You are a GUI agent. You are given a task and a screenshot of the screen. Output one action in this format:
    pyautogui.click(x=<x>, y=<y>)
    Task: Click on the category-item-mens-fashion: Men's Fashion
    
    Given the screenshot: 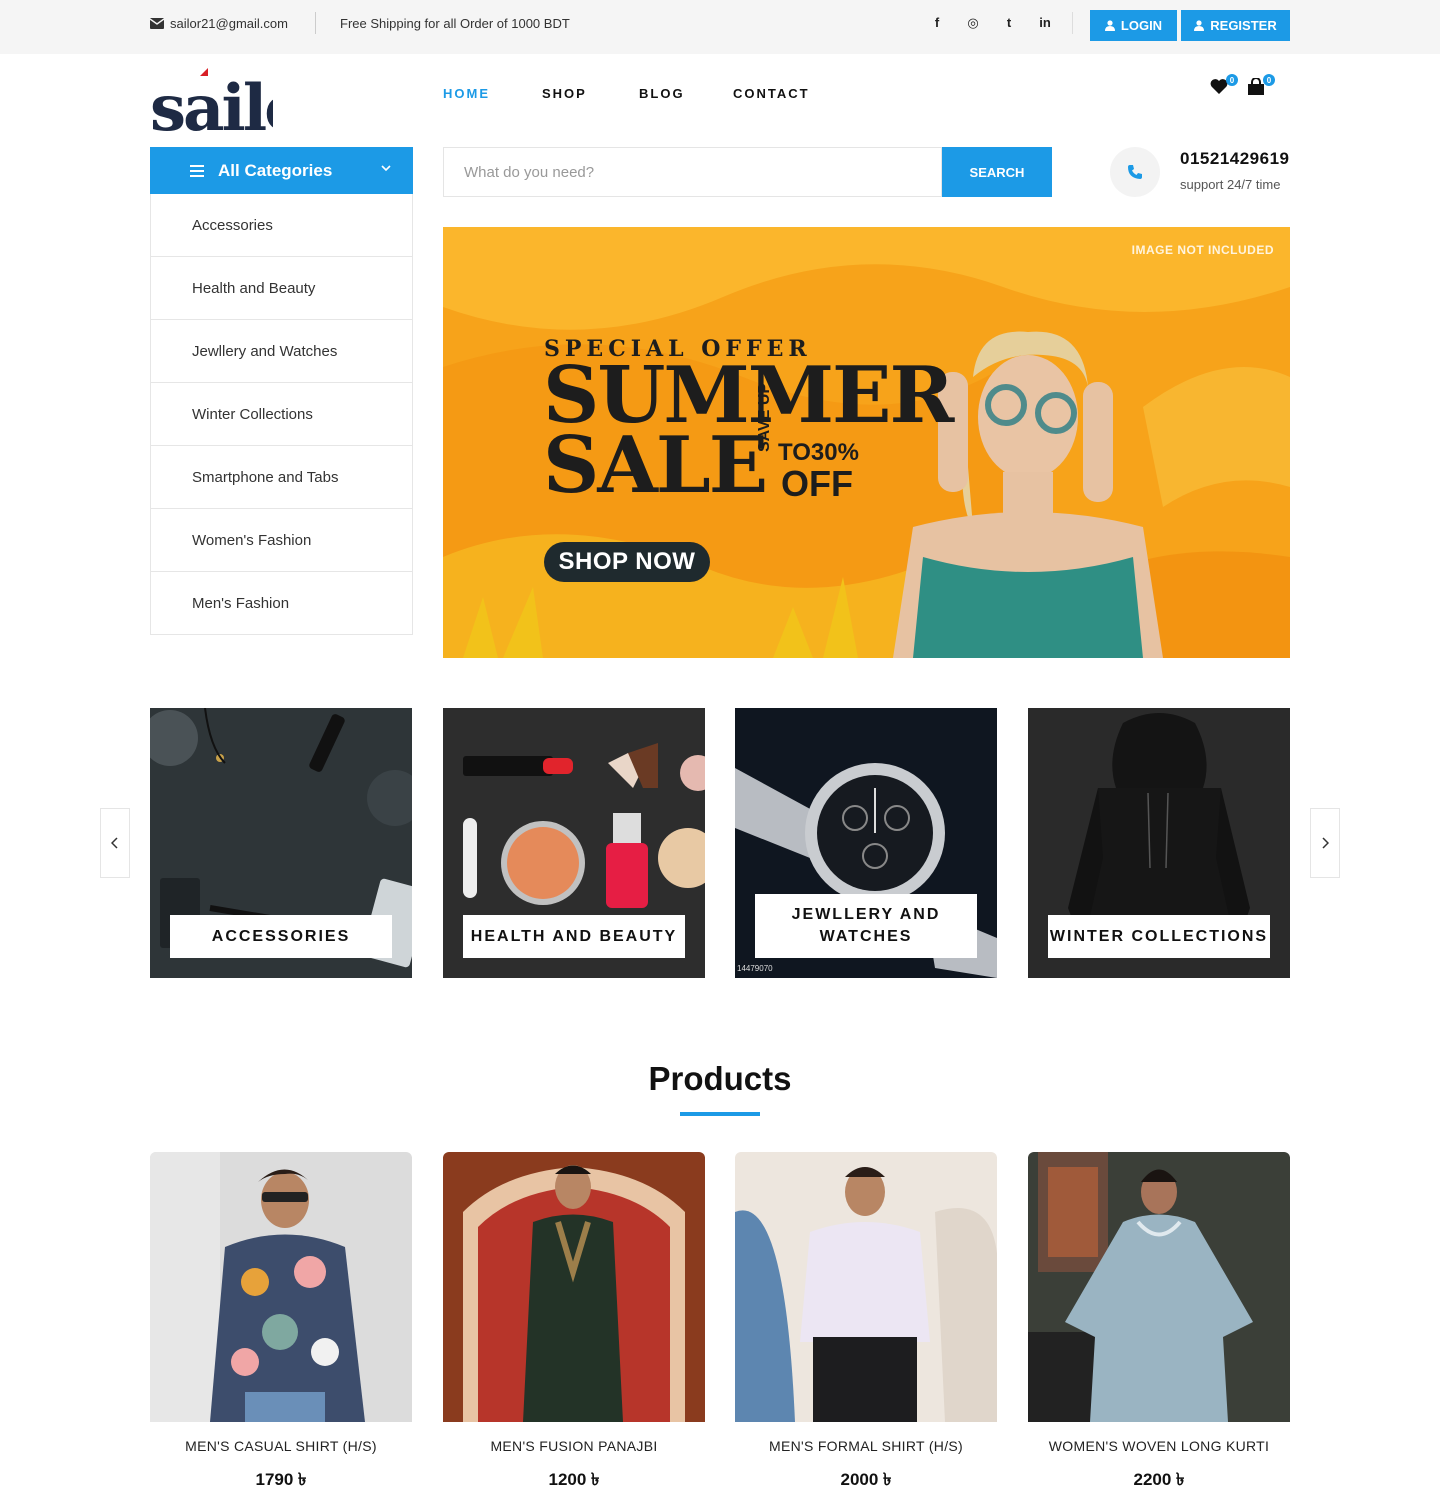 What is the action you would take?
    pyautogui.click(x=281, y=603)
    